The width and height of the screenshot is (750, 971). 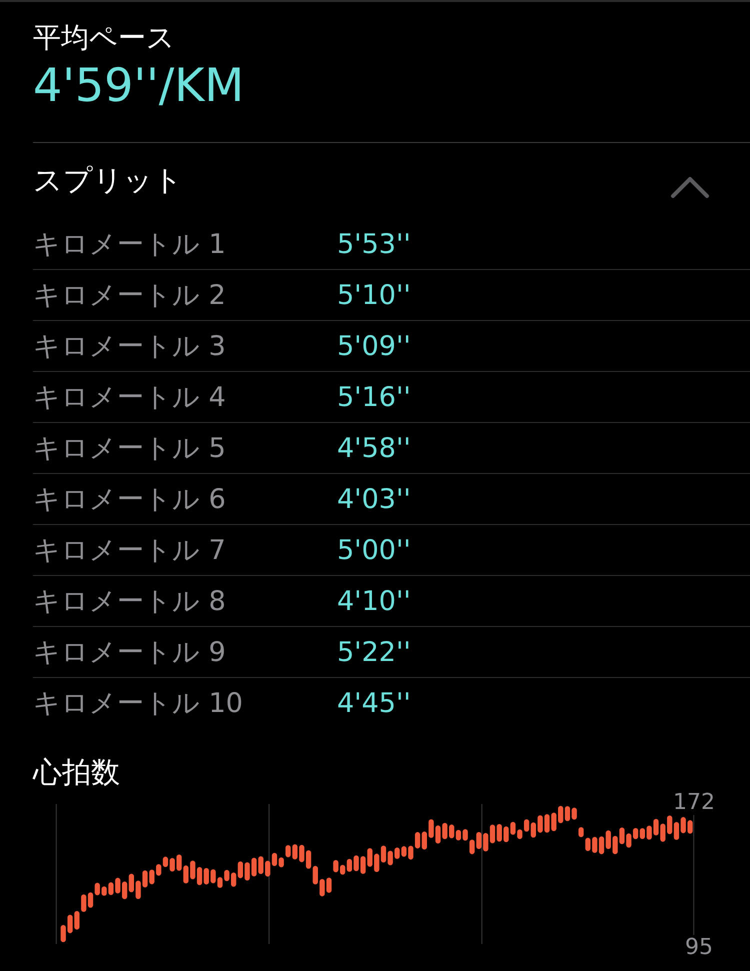 What do you see at coordinates (374, 601) in the screenshot?
I see `split-pace: 4'10''` at bounding box center [374, 601].